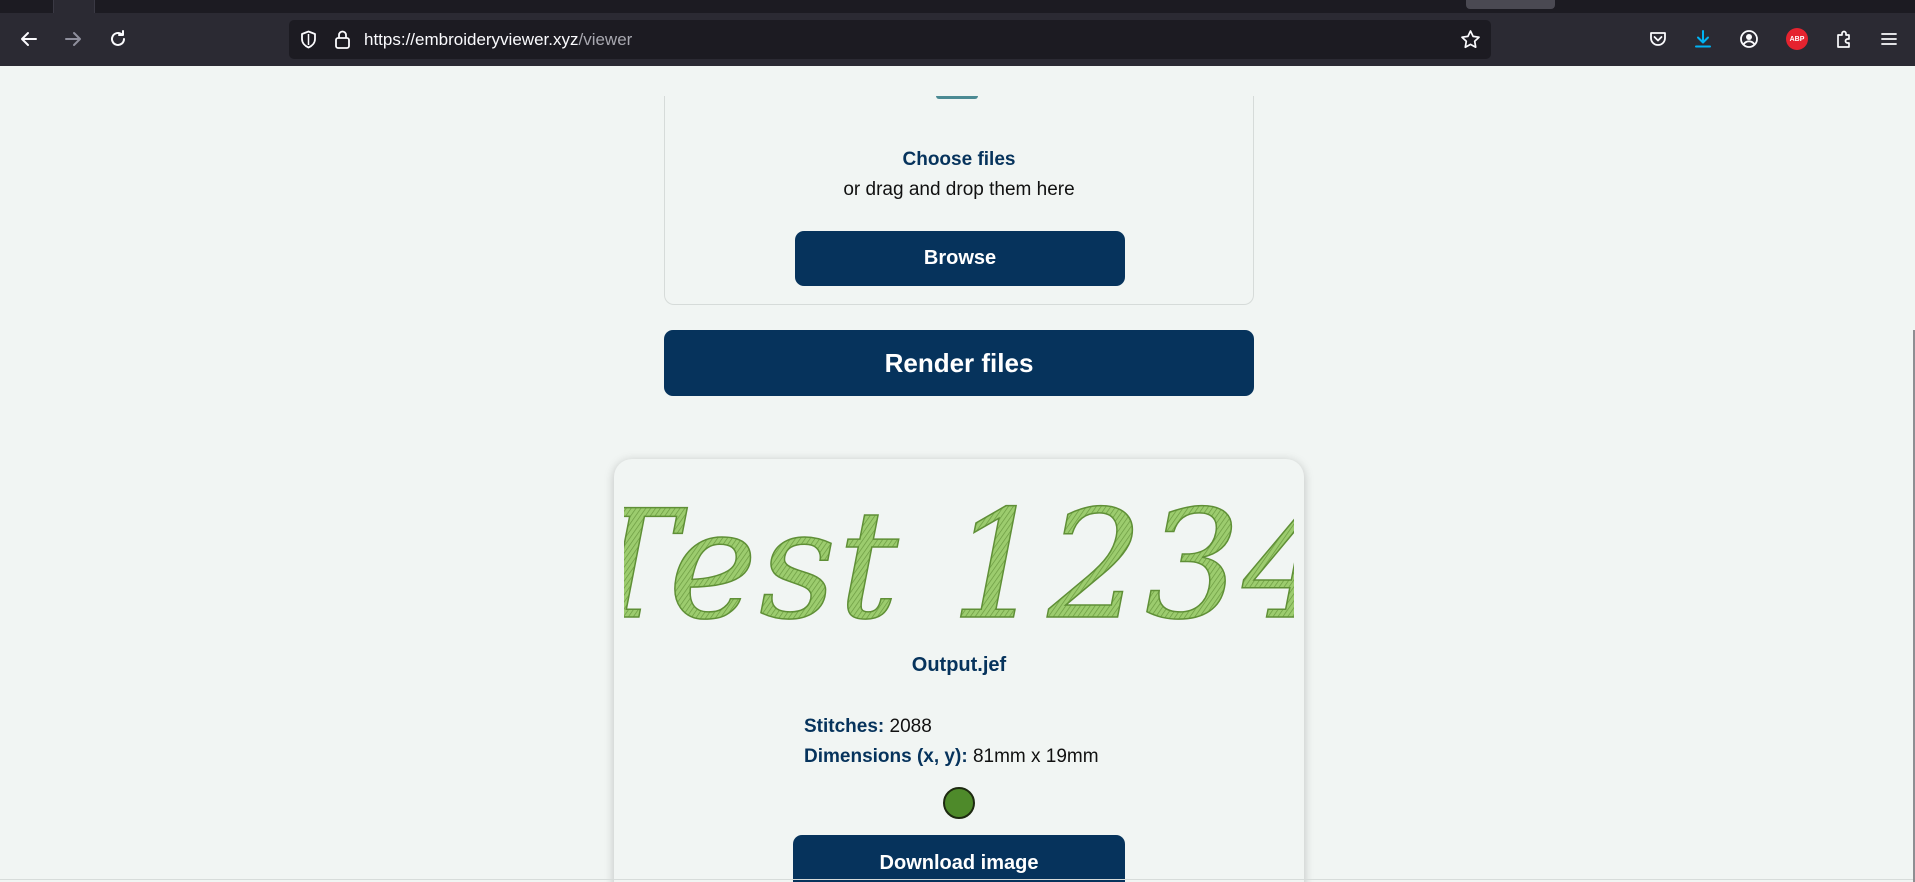 This screenshot has width=1915, height=882. I want to click on dimensions-stat: Dimensions (x, y): 81mm x 19mm, so click(951, 757).